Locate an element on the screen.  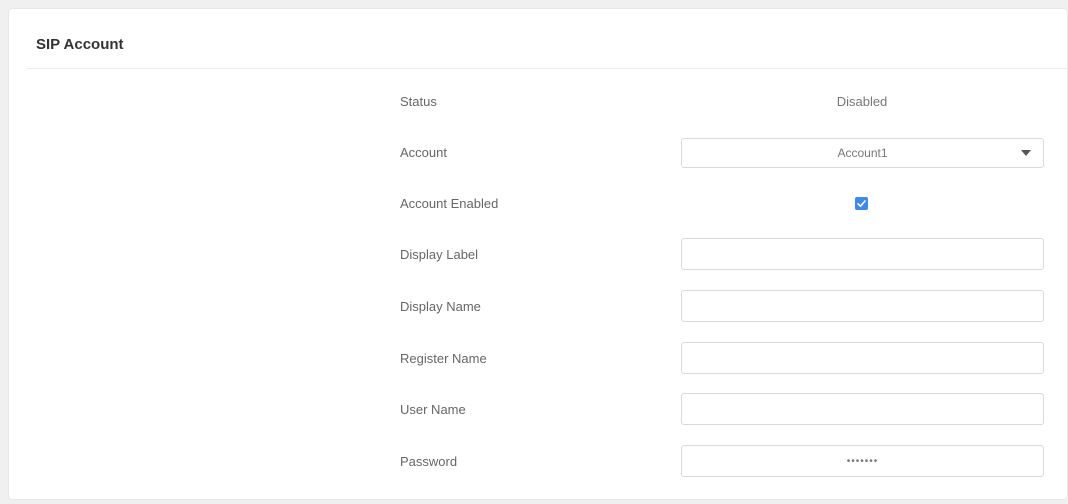
panel-title: SIP Account is located at coordinates (80, 44).